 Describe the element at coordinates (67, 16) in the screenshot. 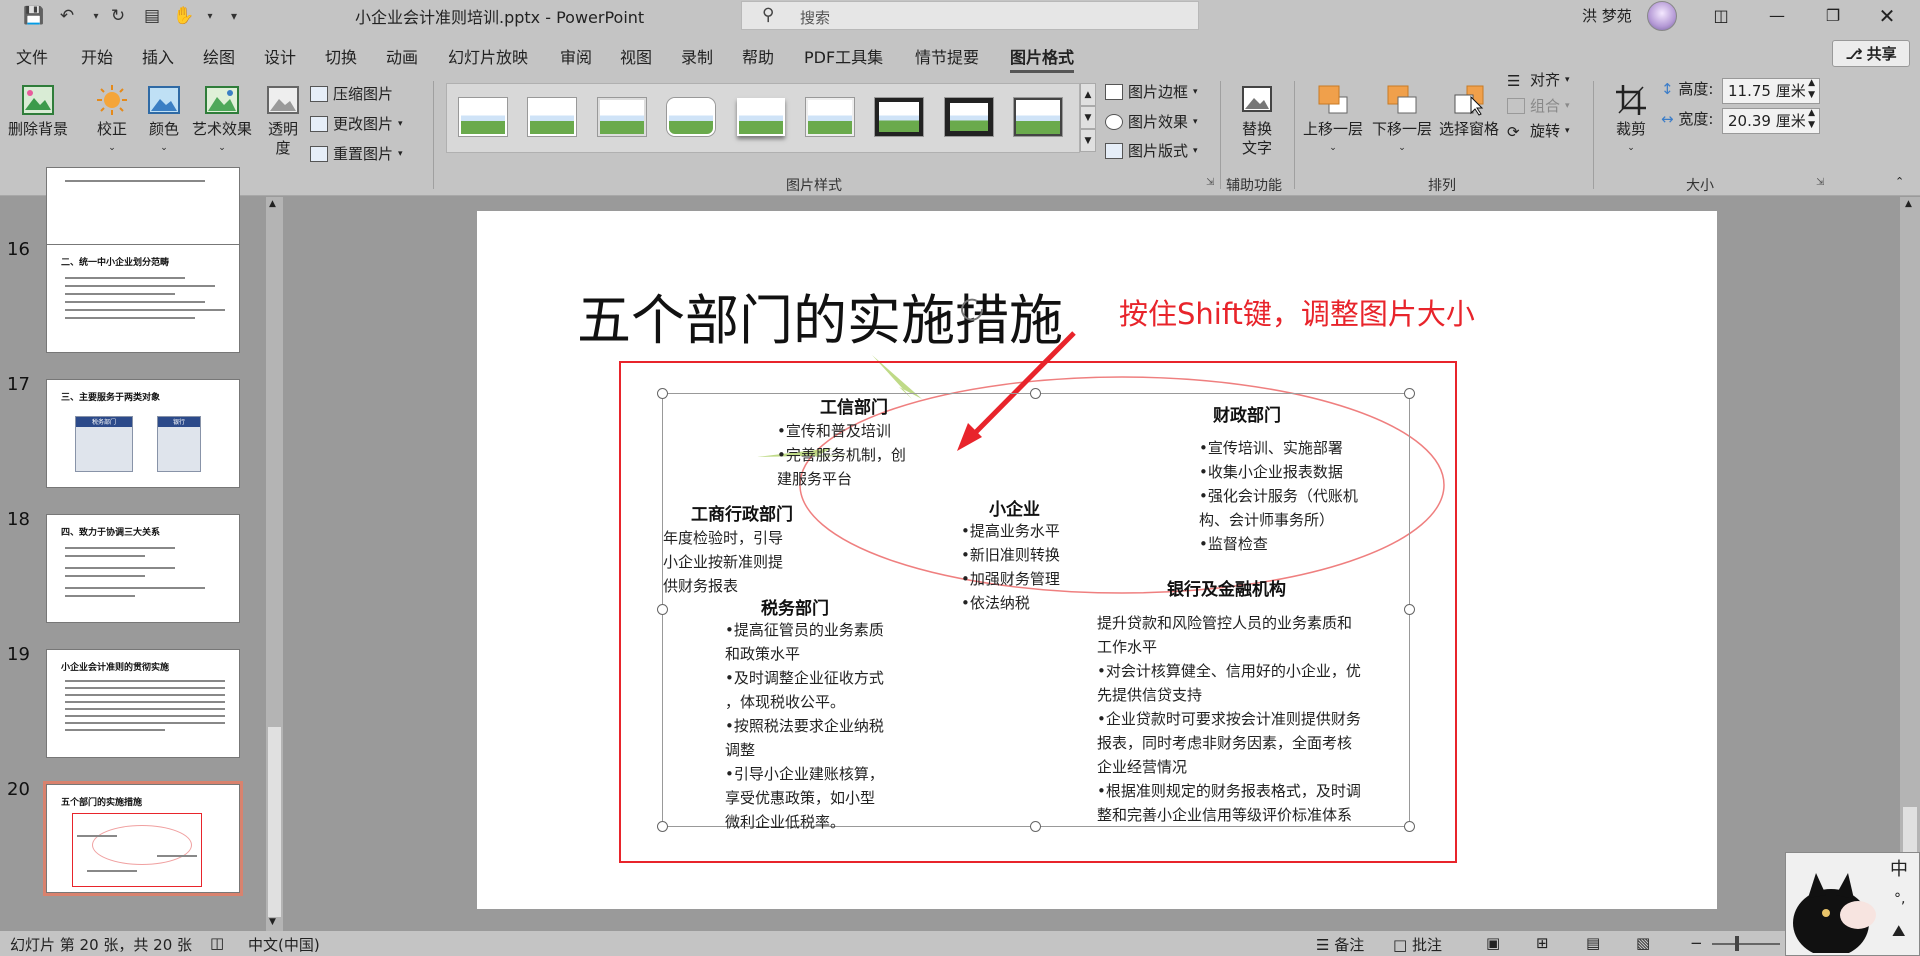

I see `undo-icon: ↶` at that location.